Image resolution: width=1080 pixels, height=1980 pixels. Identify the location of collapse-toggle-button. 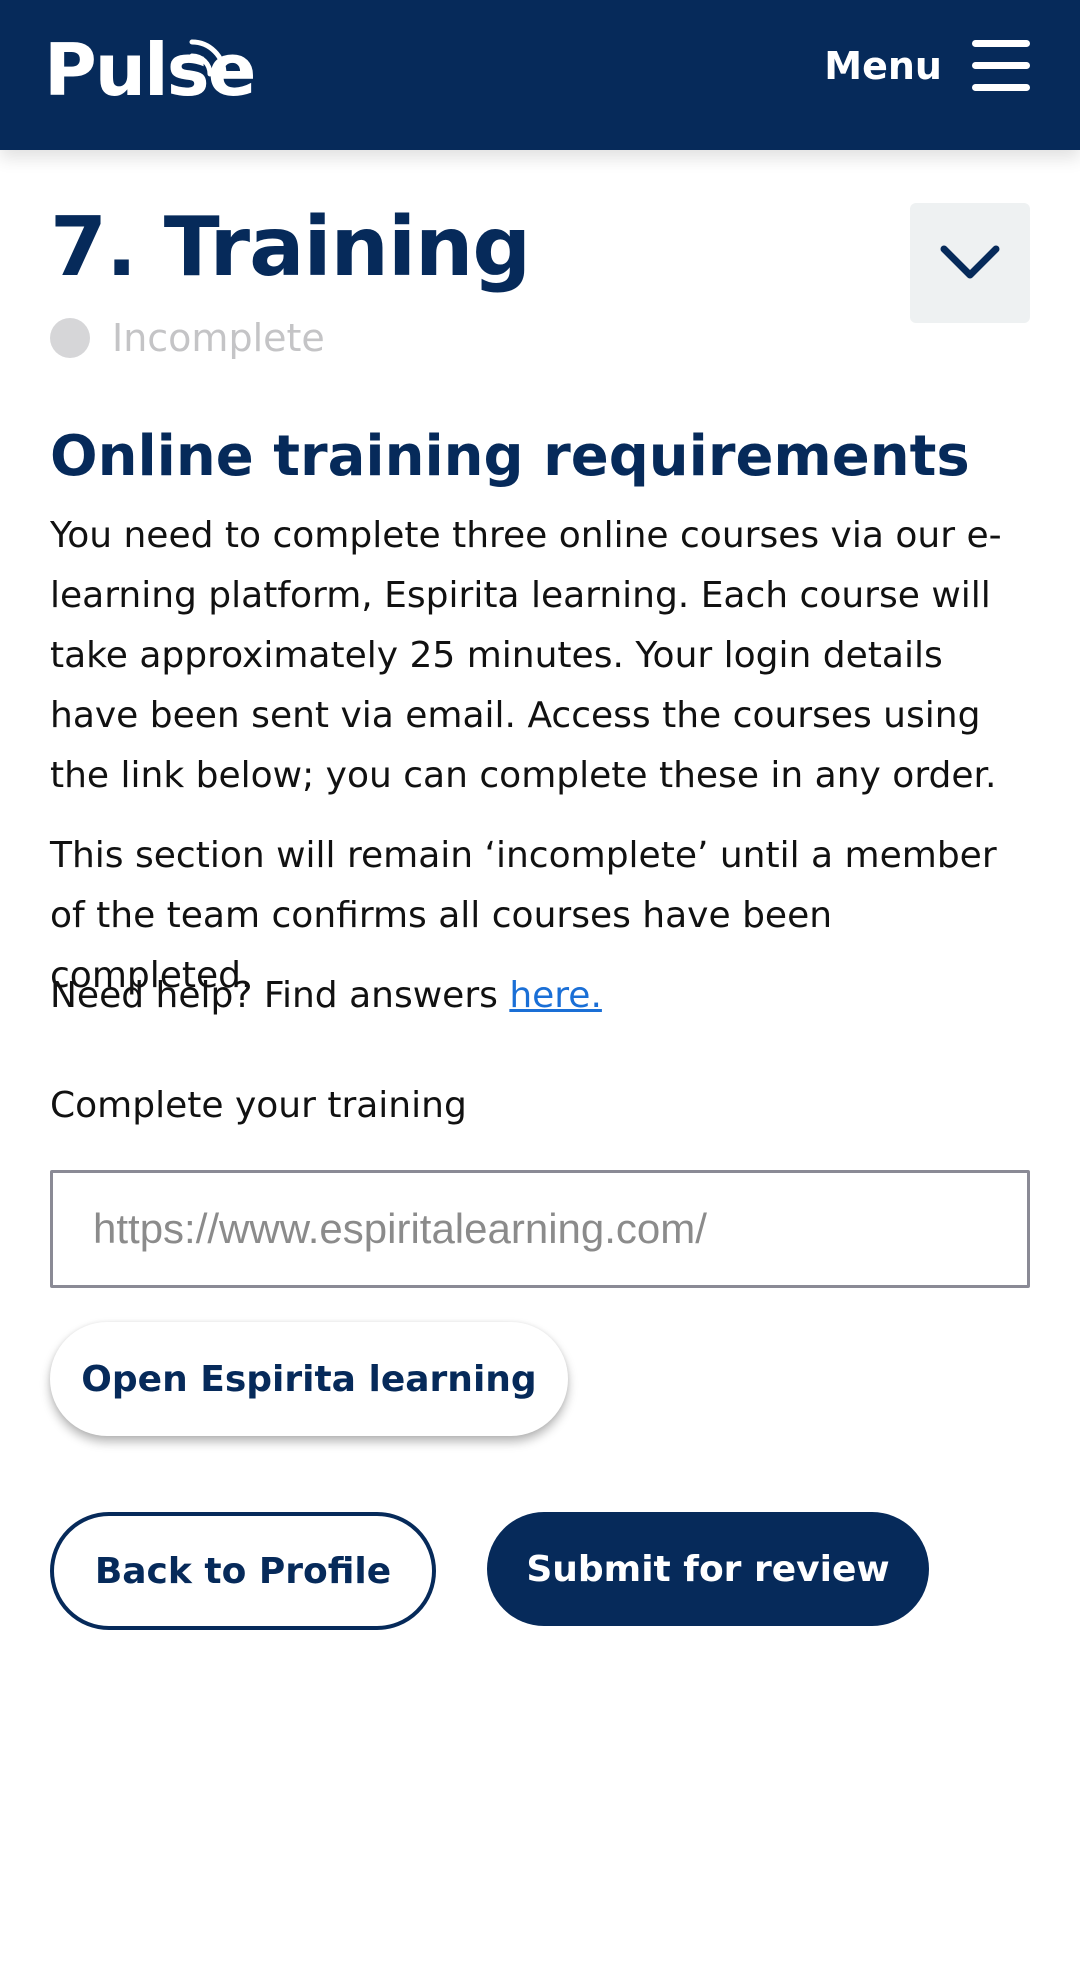
(970, 263).